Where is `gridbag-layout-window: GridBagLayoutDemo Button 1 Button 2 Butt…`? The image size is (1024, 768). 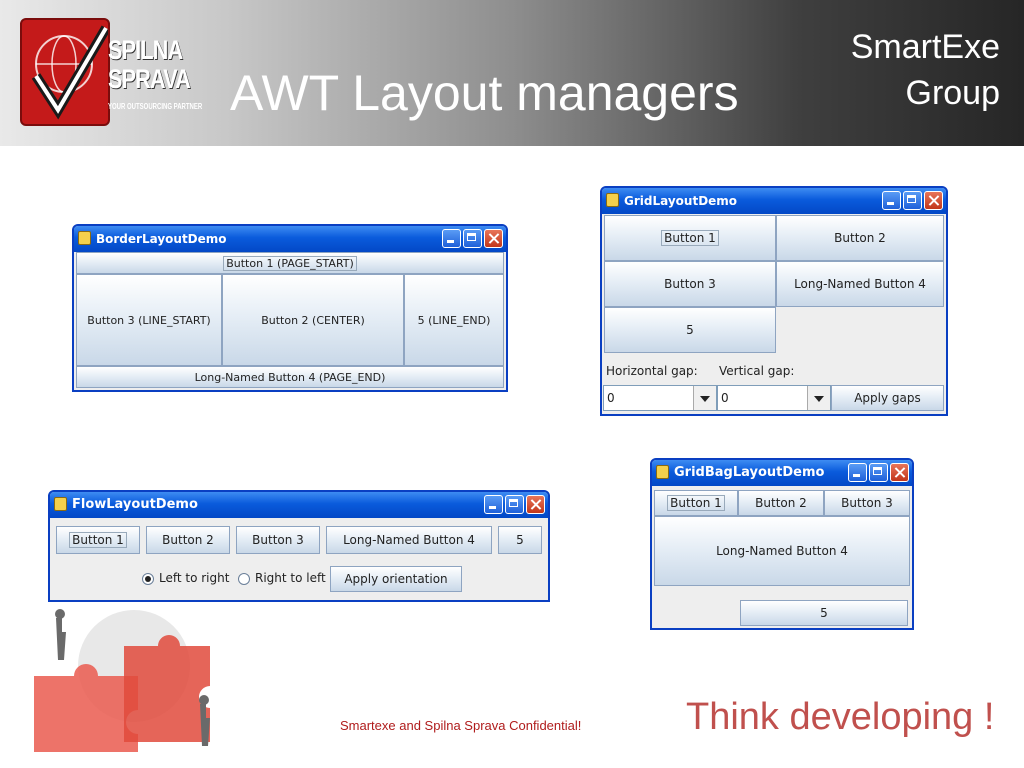
gridbag-layout-window: GridBagLayoutDemo Button 1 Button 2 Butt… is located at coordinates (782, 544).